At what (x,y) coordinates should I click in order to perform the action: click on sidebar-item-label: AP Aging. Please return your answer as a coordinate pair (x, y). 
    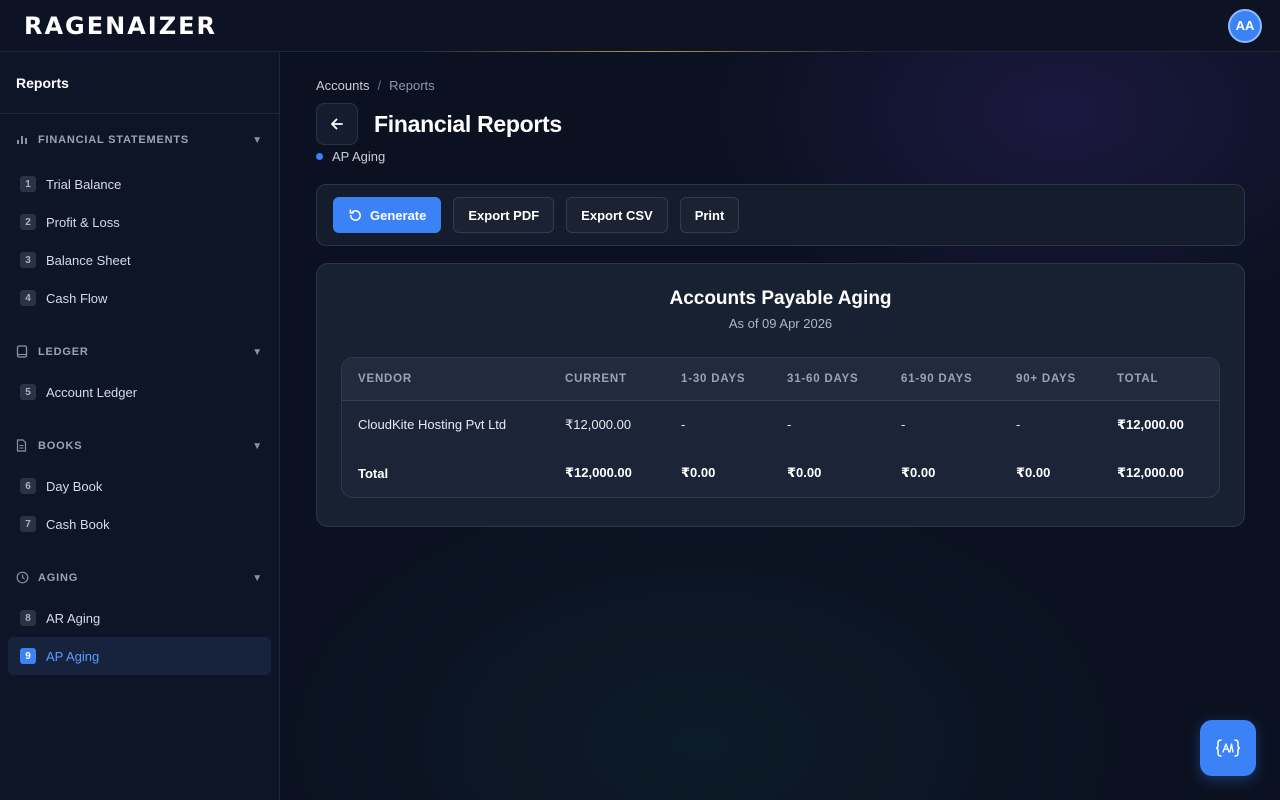
    Looking at the image, I should click on (73, 656).